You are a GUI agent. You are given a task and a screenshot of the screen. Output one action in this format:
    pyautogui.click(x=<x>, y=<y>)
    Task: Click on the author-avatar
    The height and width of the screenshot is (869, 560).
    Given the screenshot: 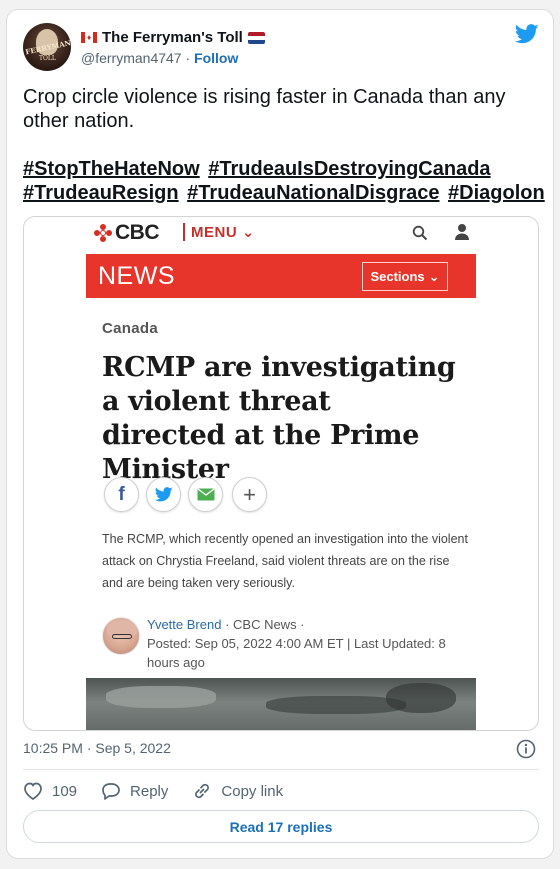 What is the action you would take?
    pyautogui.click(x=121, y=636)
    